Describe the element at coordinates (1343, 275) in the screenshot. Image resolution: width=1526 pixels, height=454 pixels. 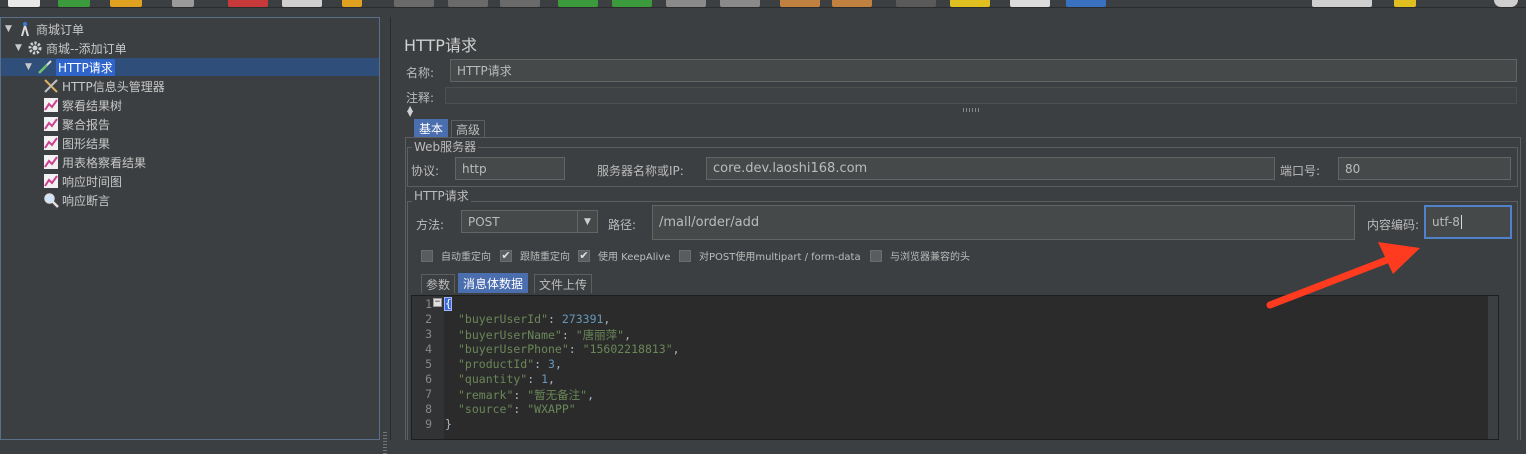
I see `annotation-arrow-icon` at that location.